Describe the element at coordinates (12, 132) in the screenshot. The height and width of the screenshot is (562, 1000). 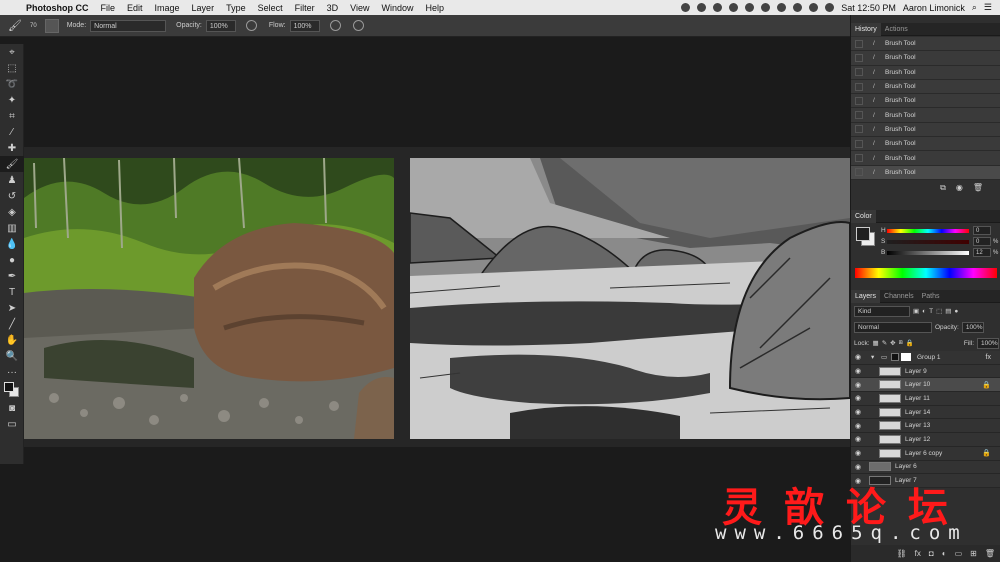
I see `eyedropper-icon: ⁄` at that location.